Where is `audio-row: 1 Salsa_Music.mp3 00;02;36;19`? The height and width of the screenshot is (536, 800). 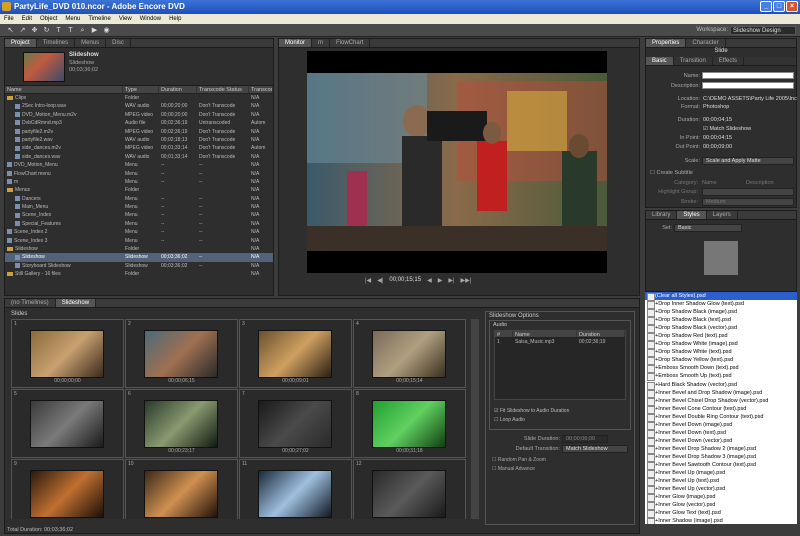 audio-row: 1 Salsa_Music.mp3 00;02;36;19 is located at coordinates (560, 342).